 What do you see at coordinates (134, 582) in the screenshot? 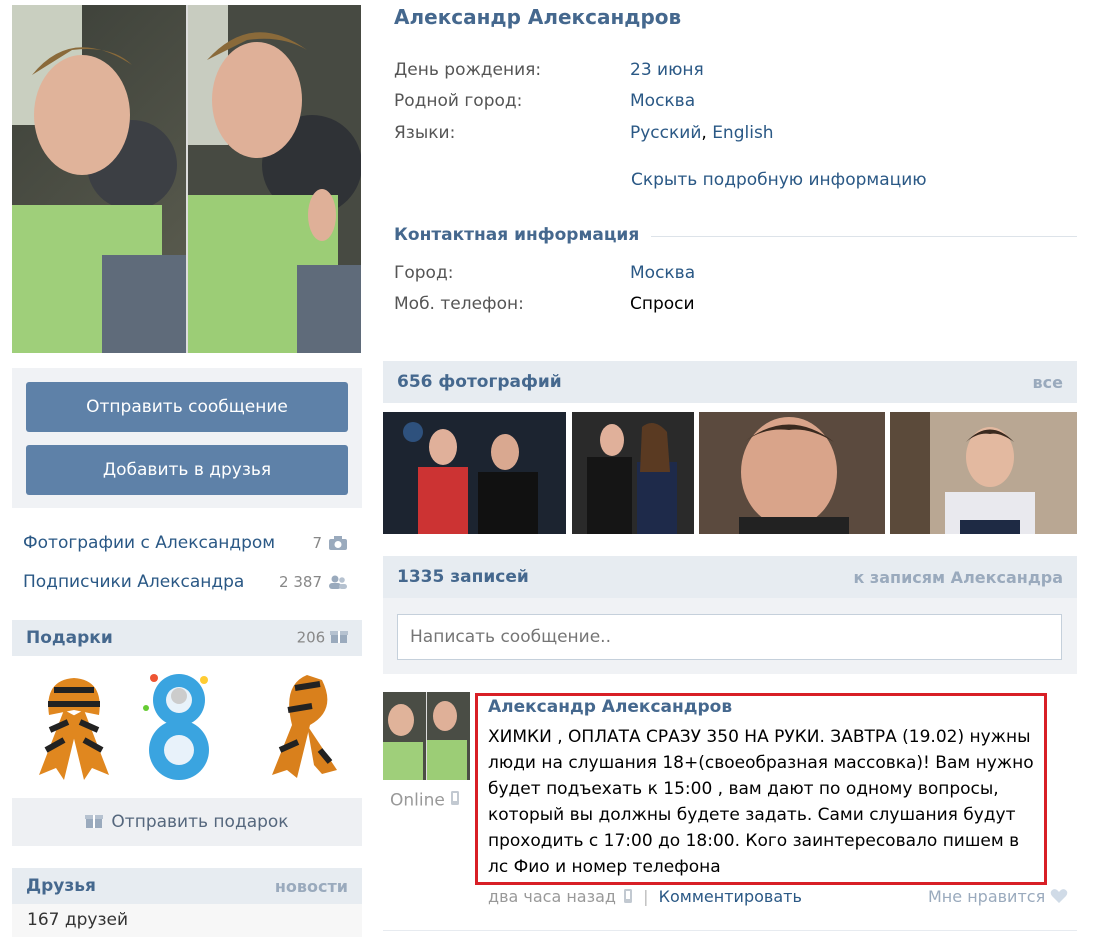
I see `side-link-label: Подписчики Александра` at bounding box center [134, 582].